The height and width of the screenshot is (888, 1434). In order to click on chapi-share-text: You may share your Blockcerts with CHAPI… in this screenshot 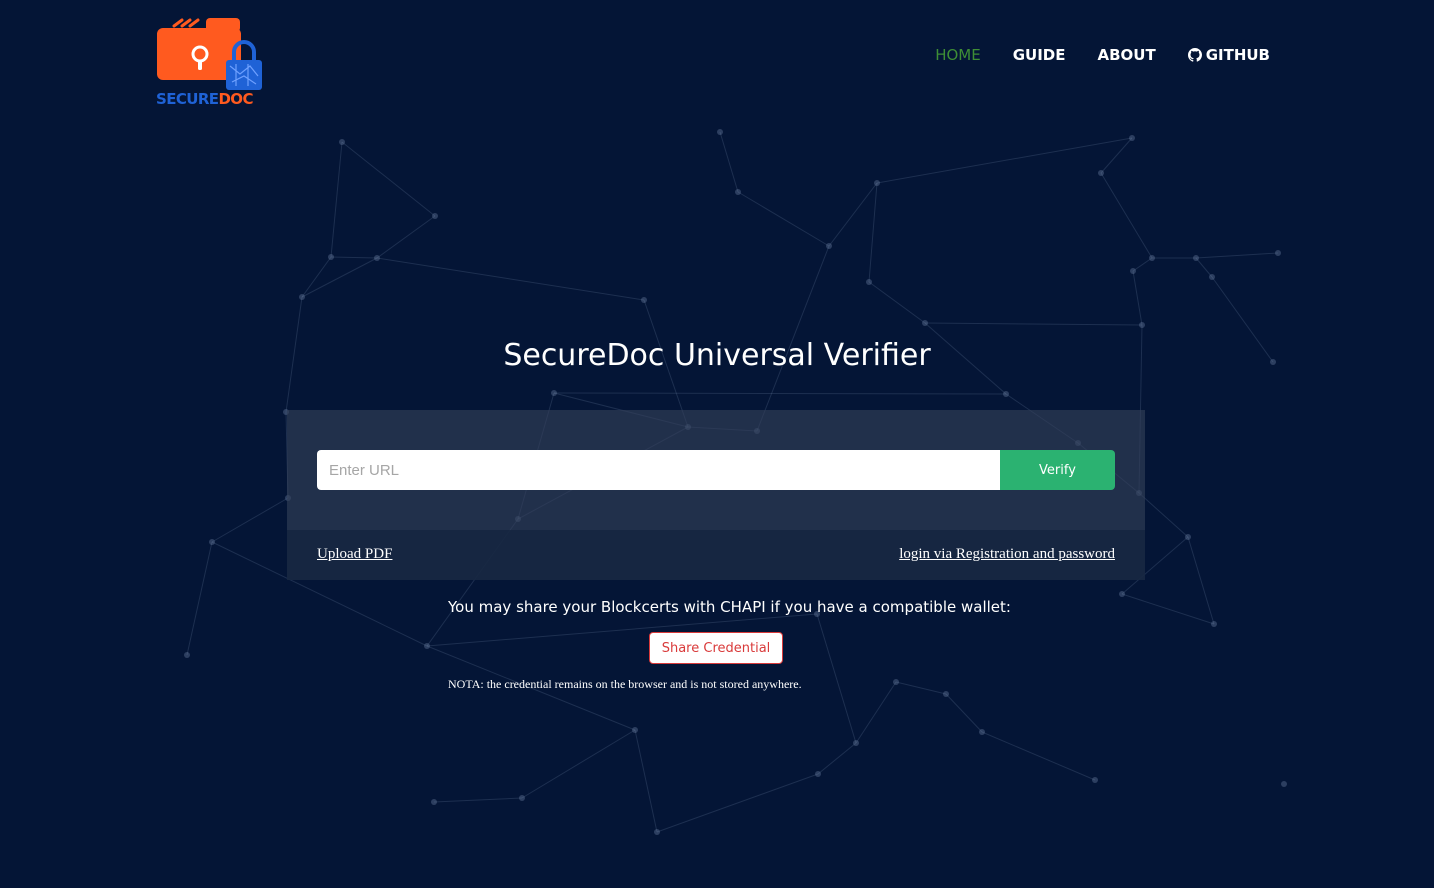, I will do `click(729, 607)`.